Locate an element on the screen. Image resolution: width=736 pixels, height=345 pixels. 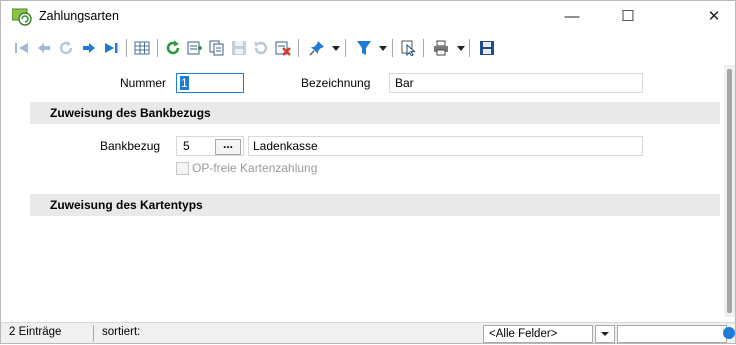
bankbezug-label: Bankbezug is located at coordinates (130, 146).